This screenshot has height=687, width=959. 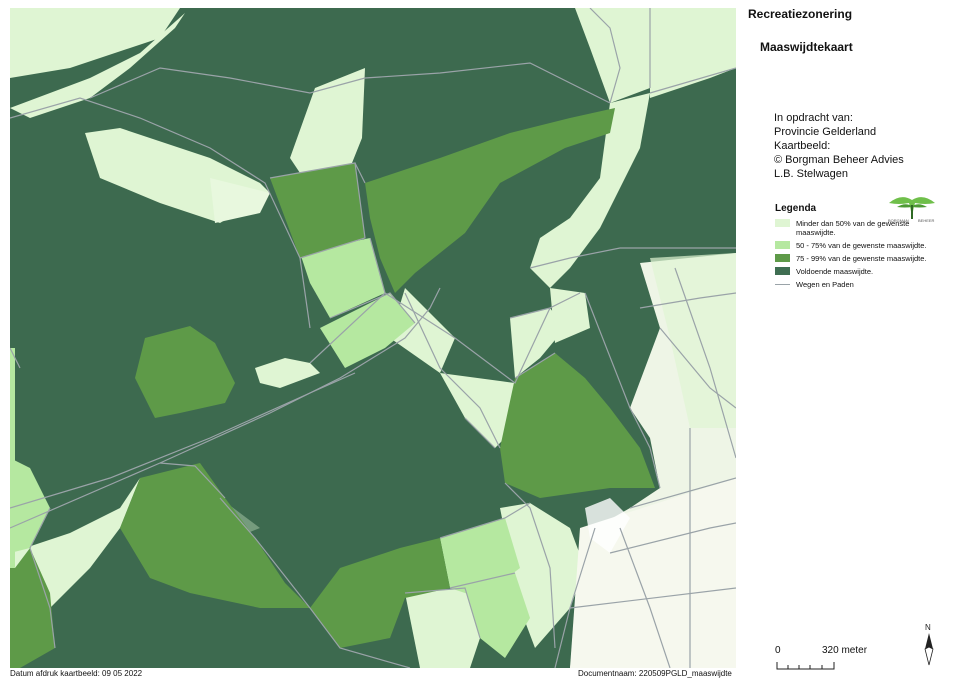 What do you see at coordinates (861, 245) in the screenshot?
I see `legend-label: 50 - 75% van de gewenste maaswijdte.` at bounding box center [861, 245].